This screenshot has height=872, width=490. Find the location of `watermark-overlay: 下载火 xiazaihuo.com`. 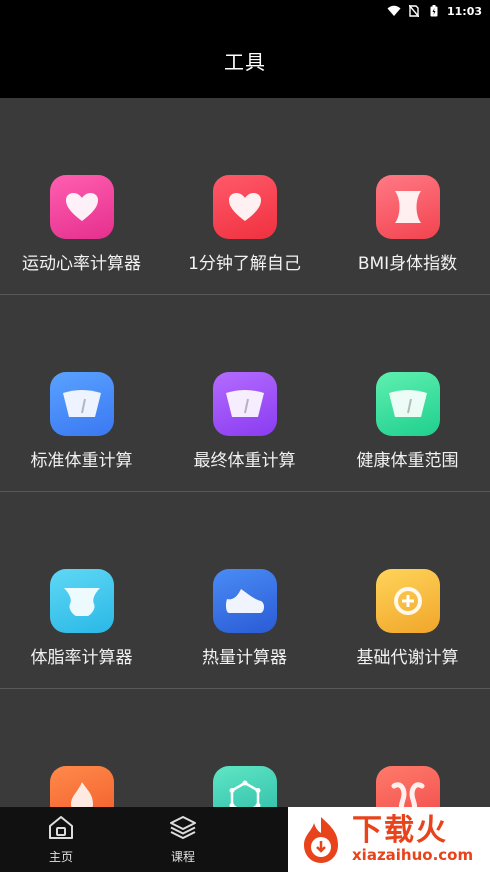

watermark-overlay: 下载火 xiazaihuo.com is located at coordinates (389, 839).